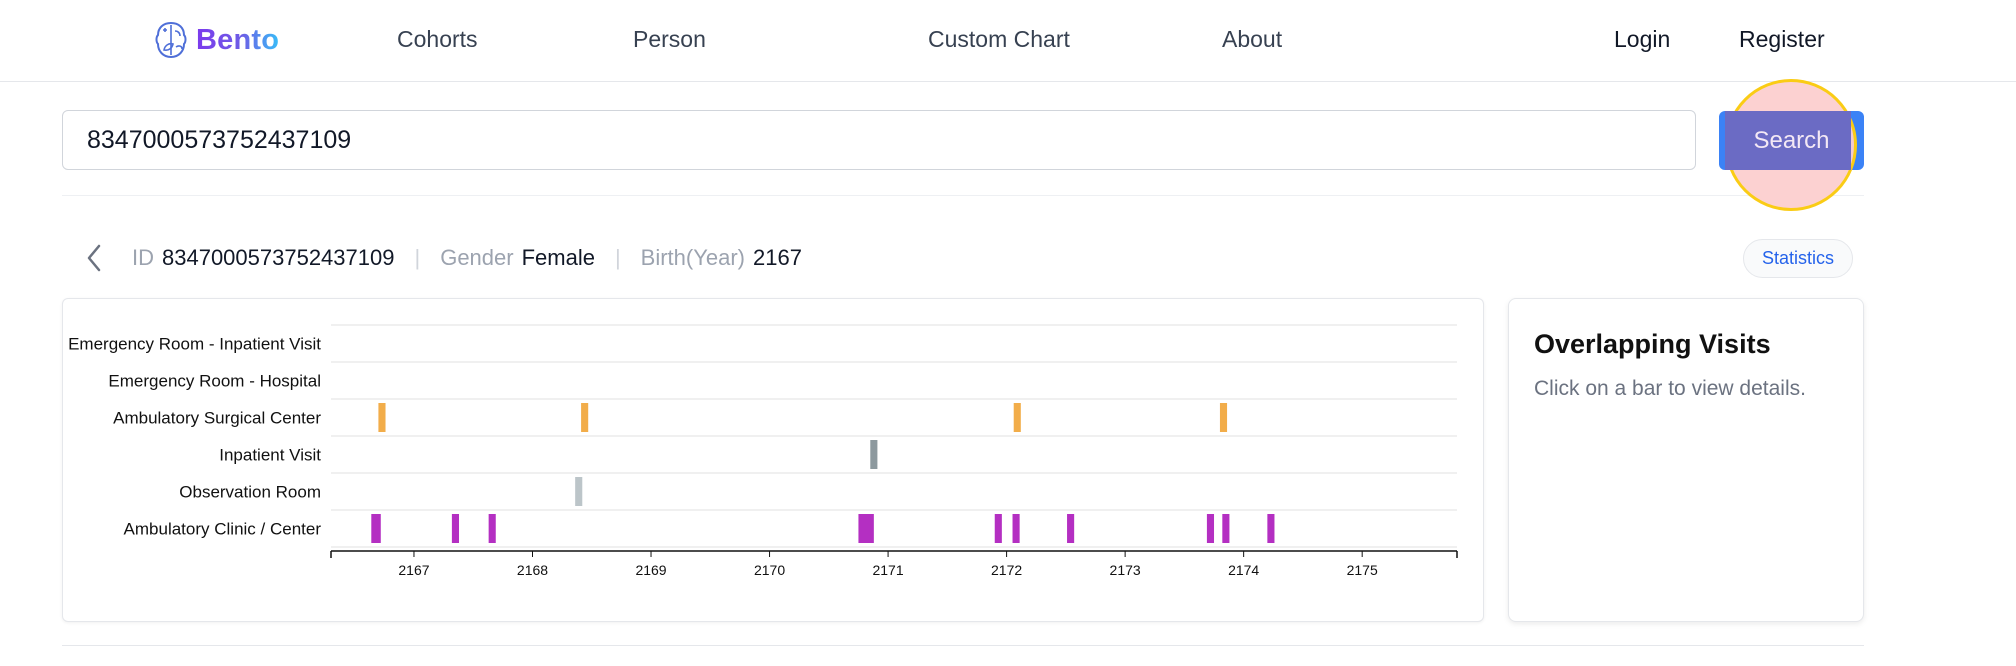 The image size is (2016, 666). Describe the element at coordinates (437, 39) in the screenshot. I see `nav-cohorts: Cohorts` at that location.